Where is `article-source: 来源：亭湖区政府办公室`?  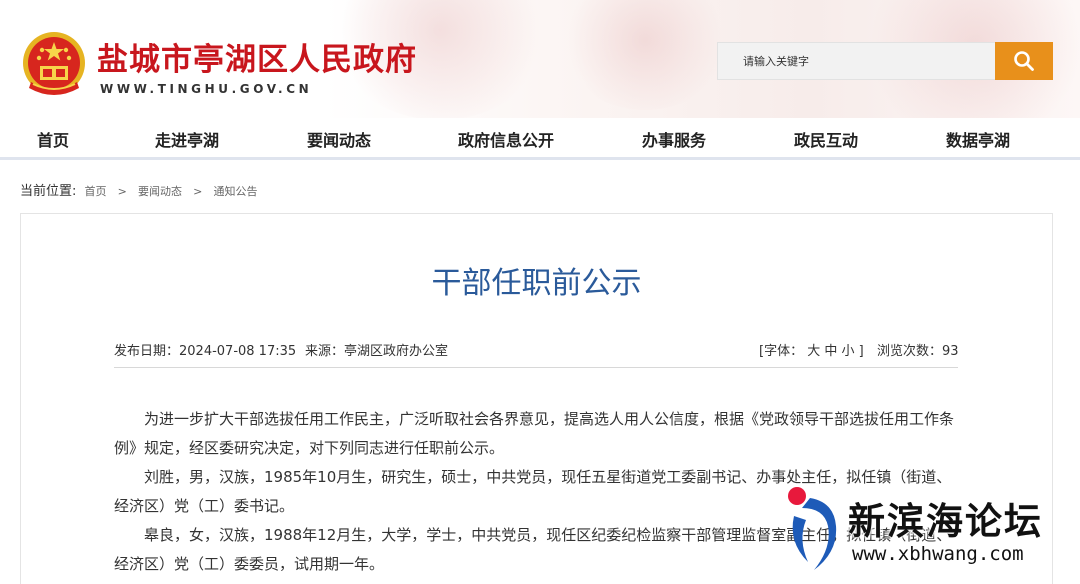
article-source: 来源：亭湖区政府办公室 is located at coordinates (377, 351).